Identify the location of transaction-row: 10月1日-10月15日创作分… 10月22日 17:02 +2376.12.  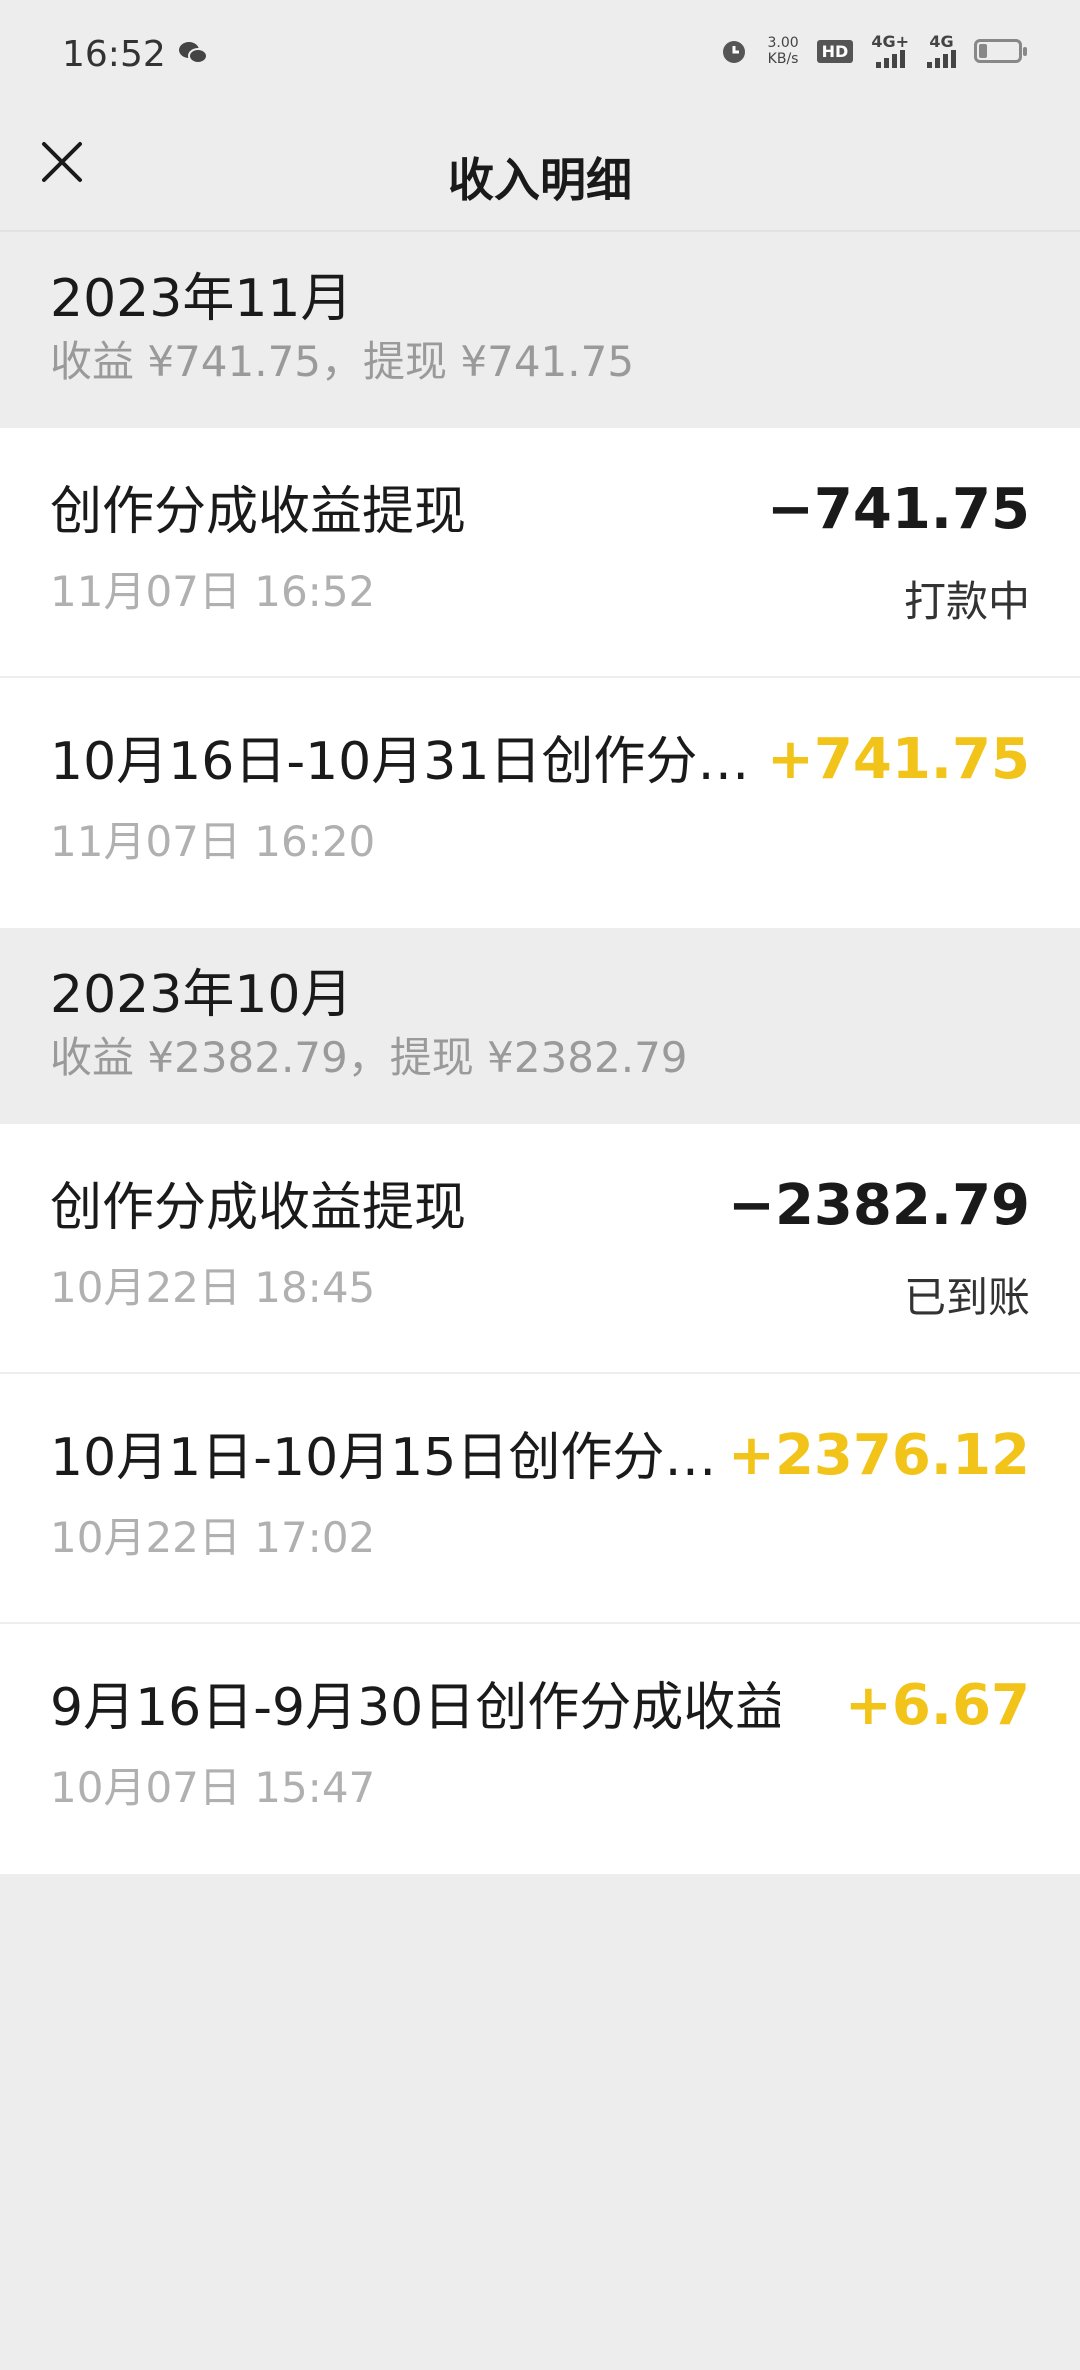
(540, 1499).